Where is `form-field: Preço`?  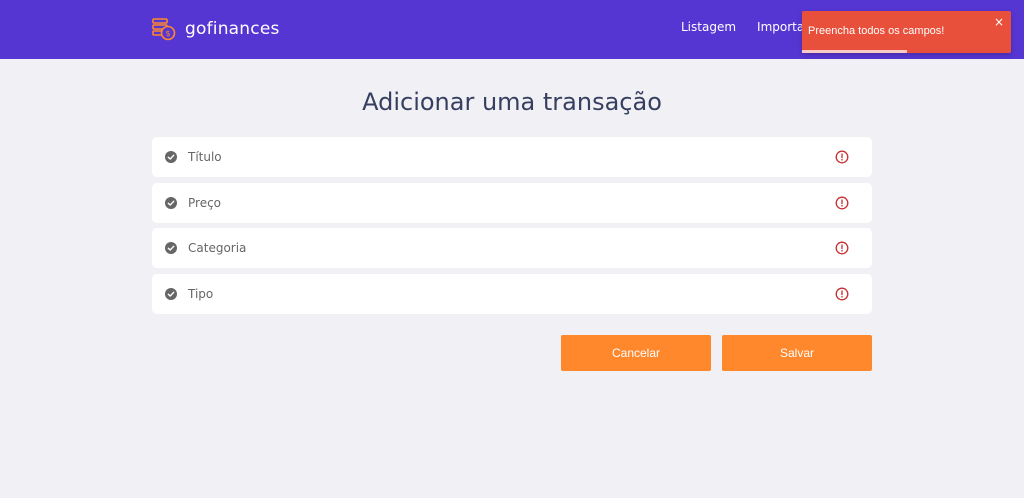
form-field: Preço is located at coordinates (512, 203).